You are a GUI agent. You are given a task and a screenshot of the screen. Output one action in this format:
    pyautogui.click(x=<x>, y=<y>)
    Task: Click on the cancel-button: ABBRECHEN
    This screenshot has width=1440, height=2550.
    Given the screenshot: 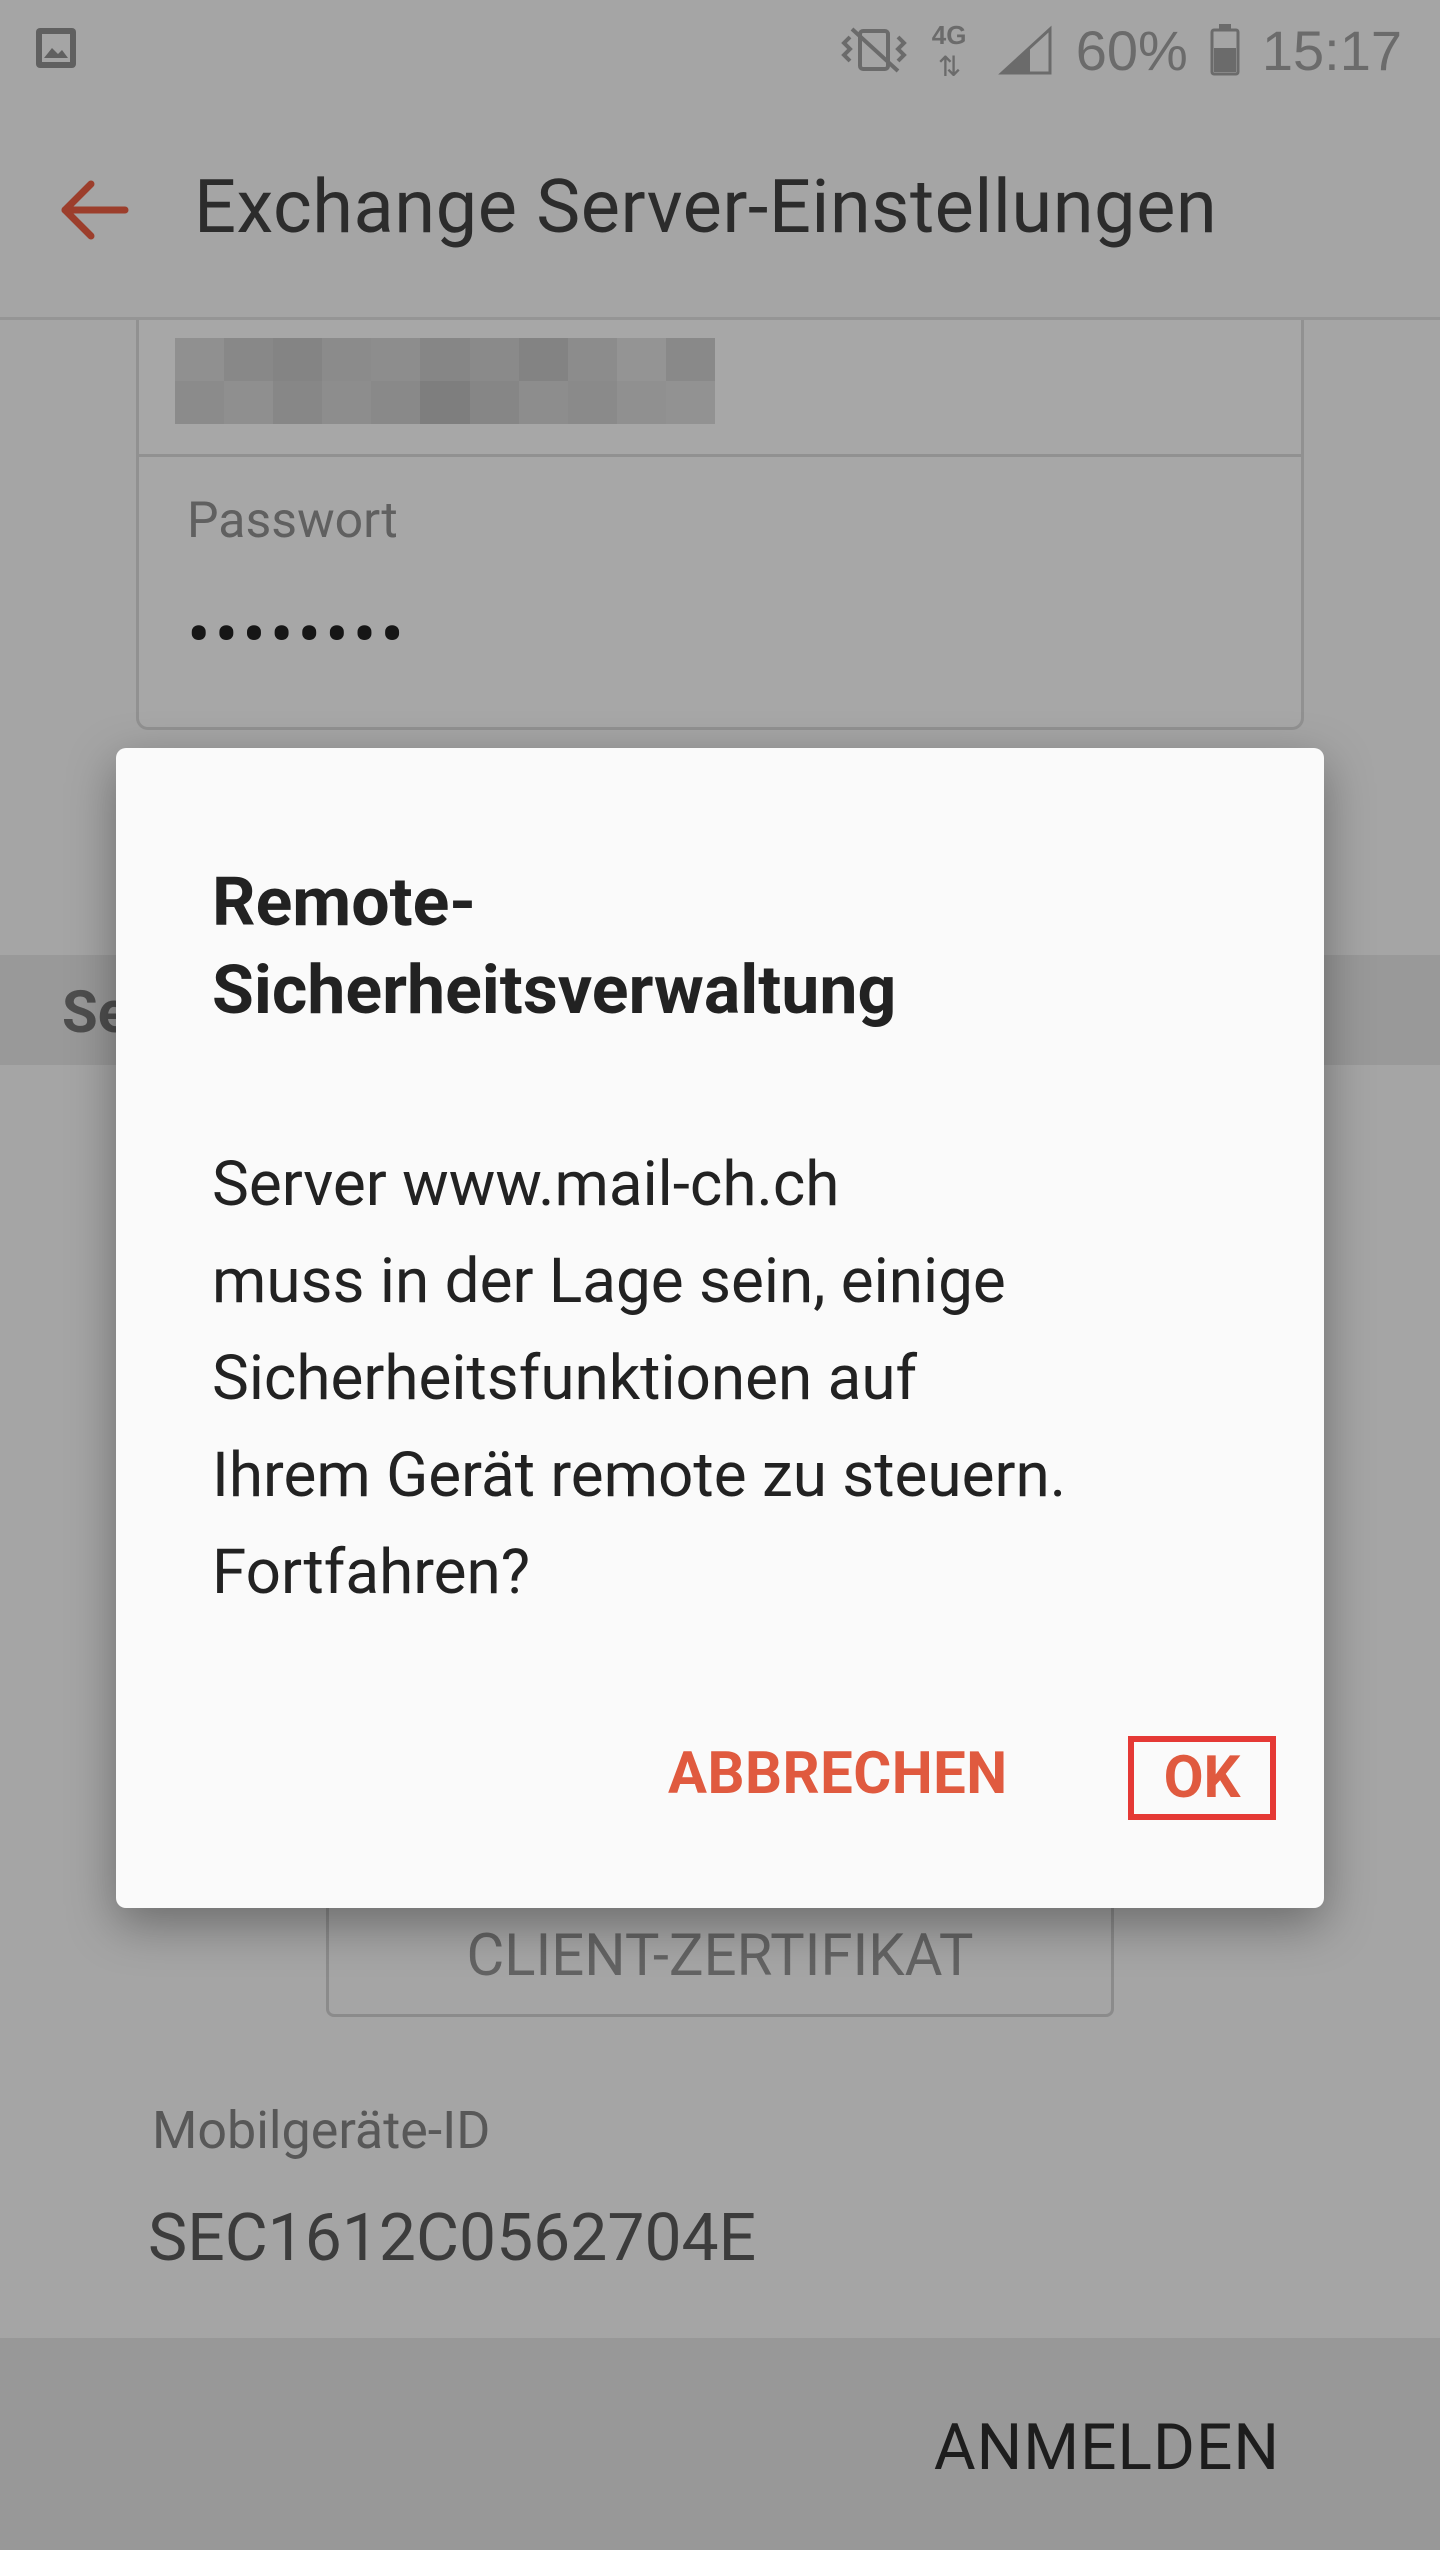 What is the action you would take?
    pyautogui.click(x=838, y=1774)
    